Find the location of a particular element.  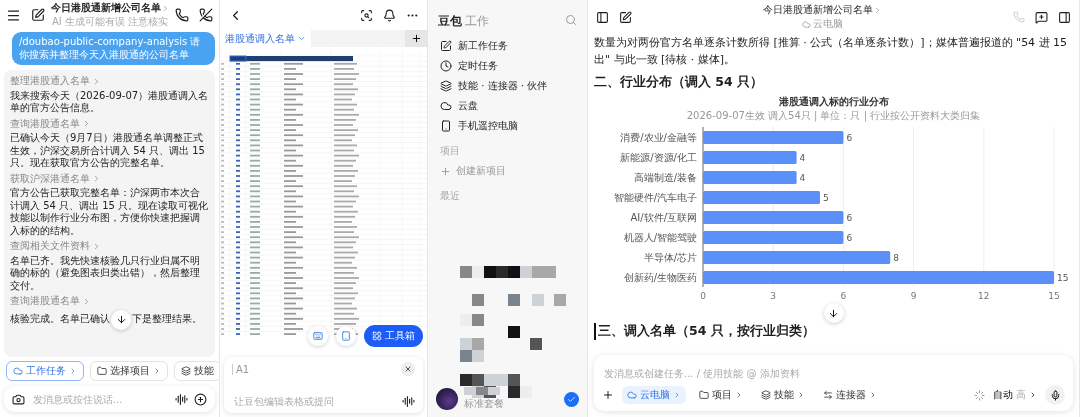

chart-title: 港股通调入标的行业分布 is located at coordinates (833, 102).